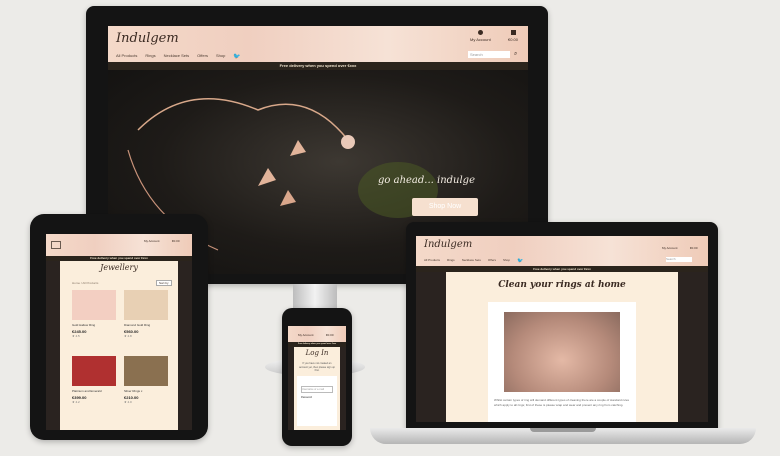 The height and width of the screenshot is (456, 780). Describe the element at coordinates (76, 336) in the screenshot. I see `product-rating: ★ 4.5` at that location.